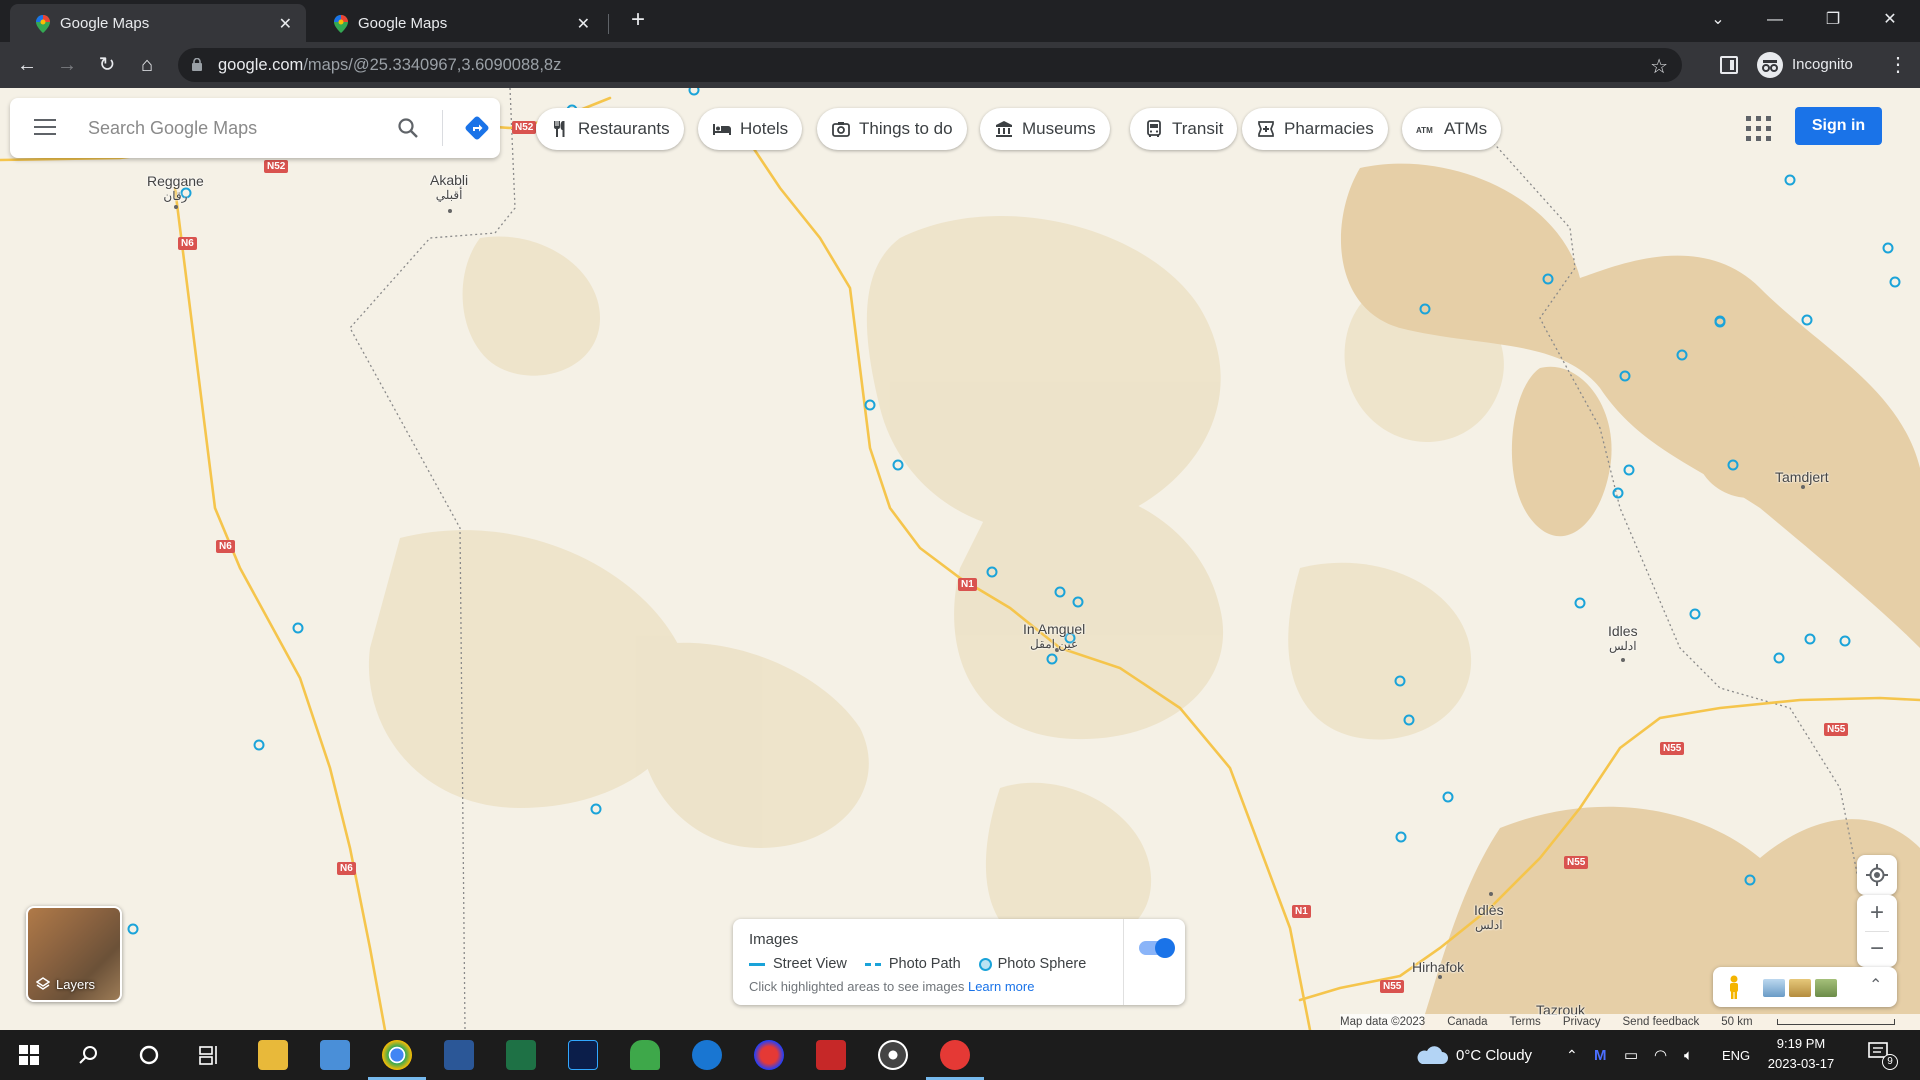  Describe the element at coordinates (1890, 20) in the screenshot. I see `close-window-button: ✕` at that location.